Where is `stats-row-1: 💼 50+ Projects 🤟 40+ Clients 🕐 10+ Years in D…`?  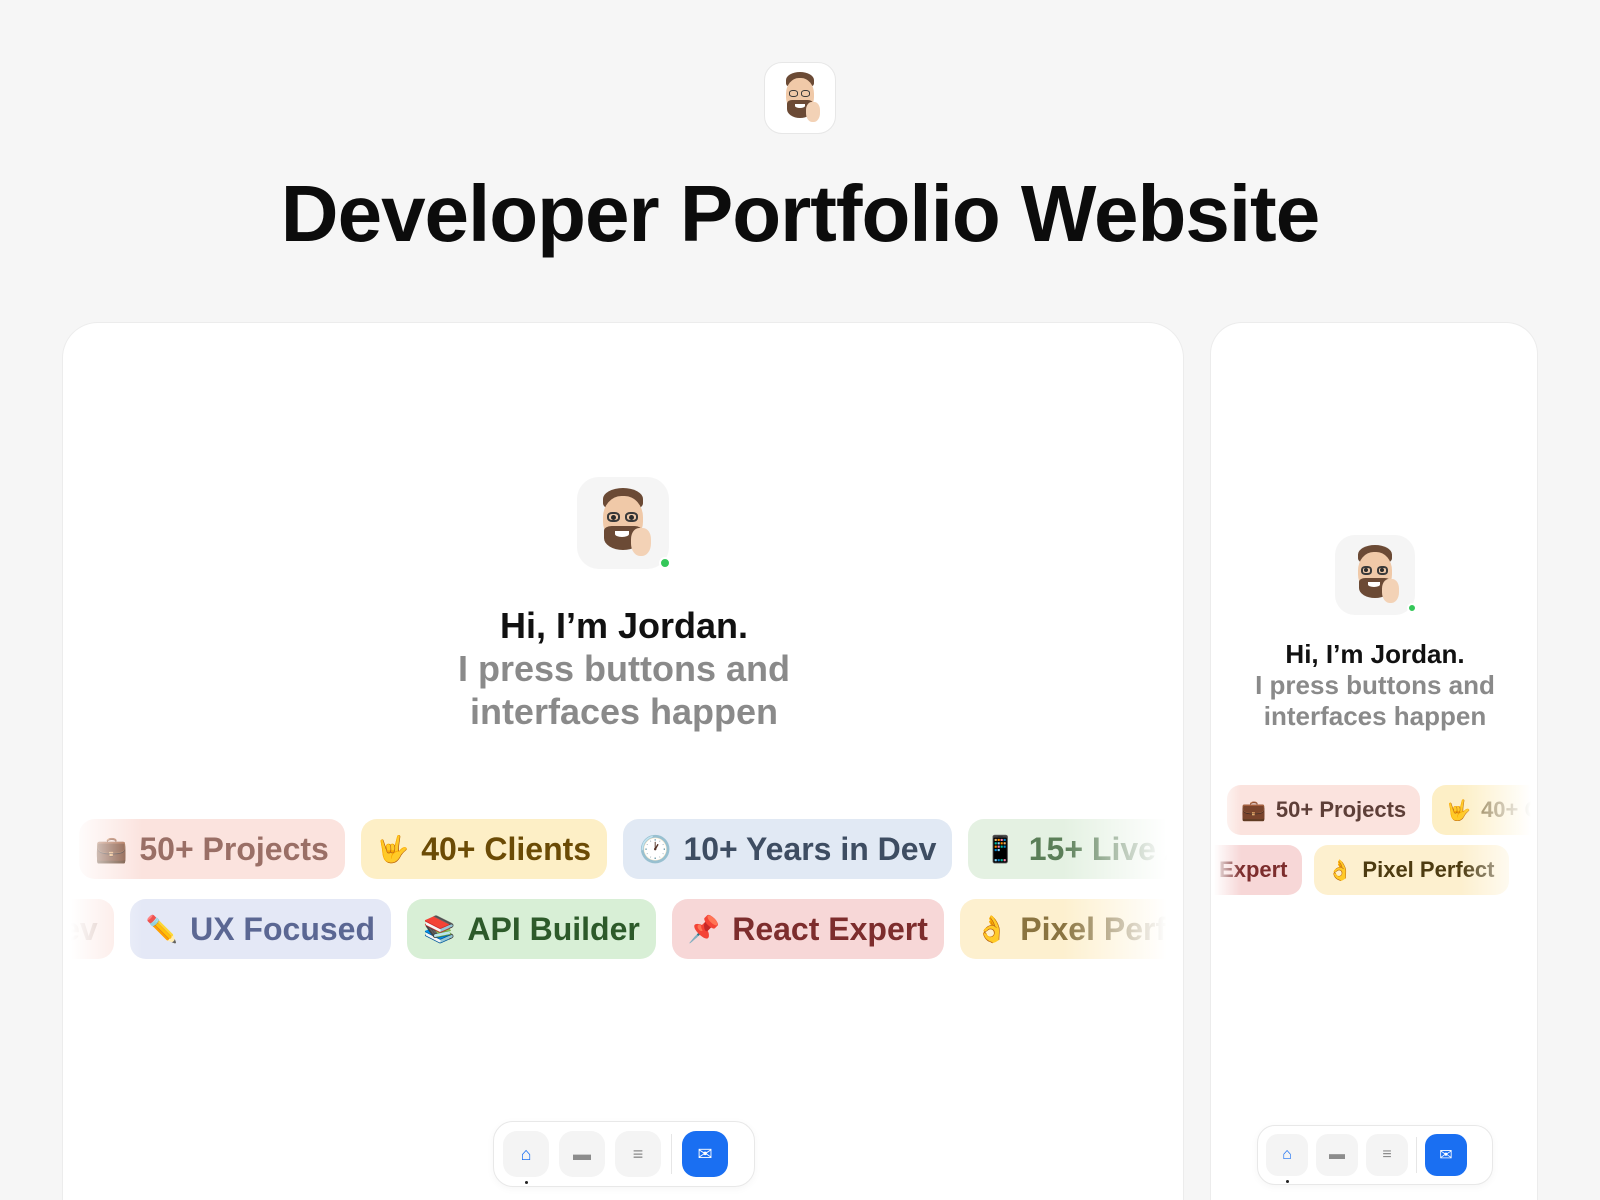 stats-row-1: 💼 50+ Projects 🤟 40+ Clients 🕐 10+ Years in D… is located at coordinates (631, 849).